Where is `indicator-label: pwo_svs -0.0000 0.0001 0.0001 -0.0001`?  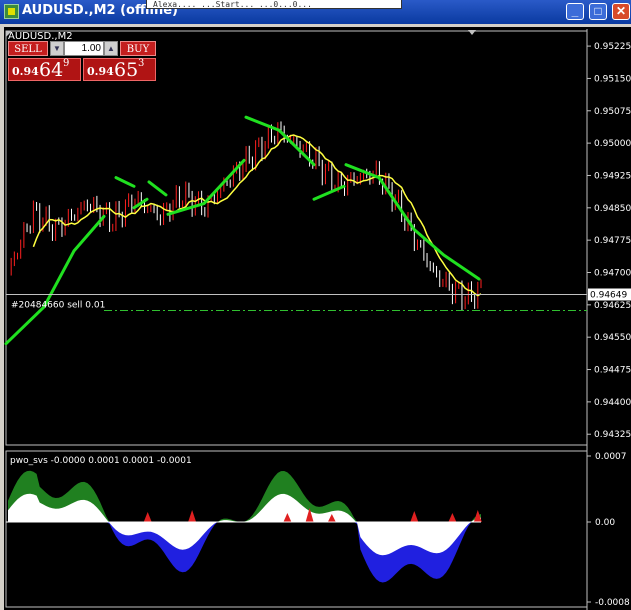 indicator-label: pwo_svs -0.0000 0.0001 0.0001 -0.0001 is located at coordinates (101, 461).